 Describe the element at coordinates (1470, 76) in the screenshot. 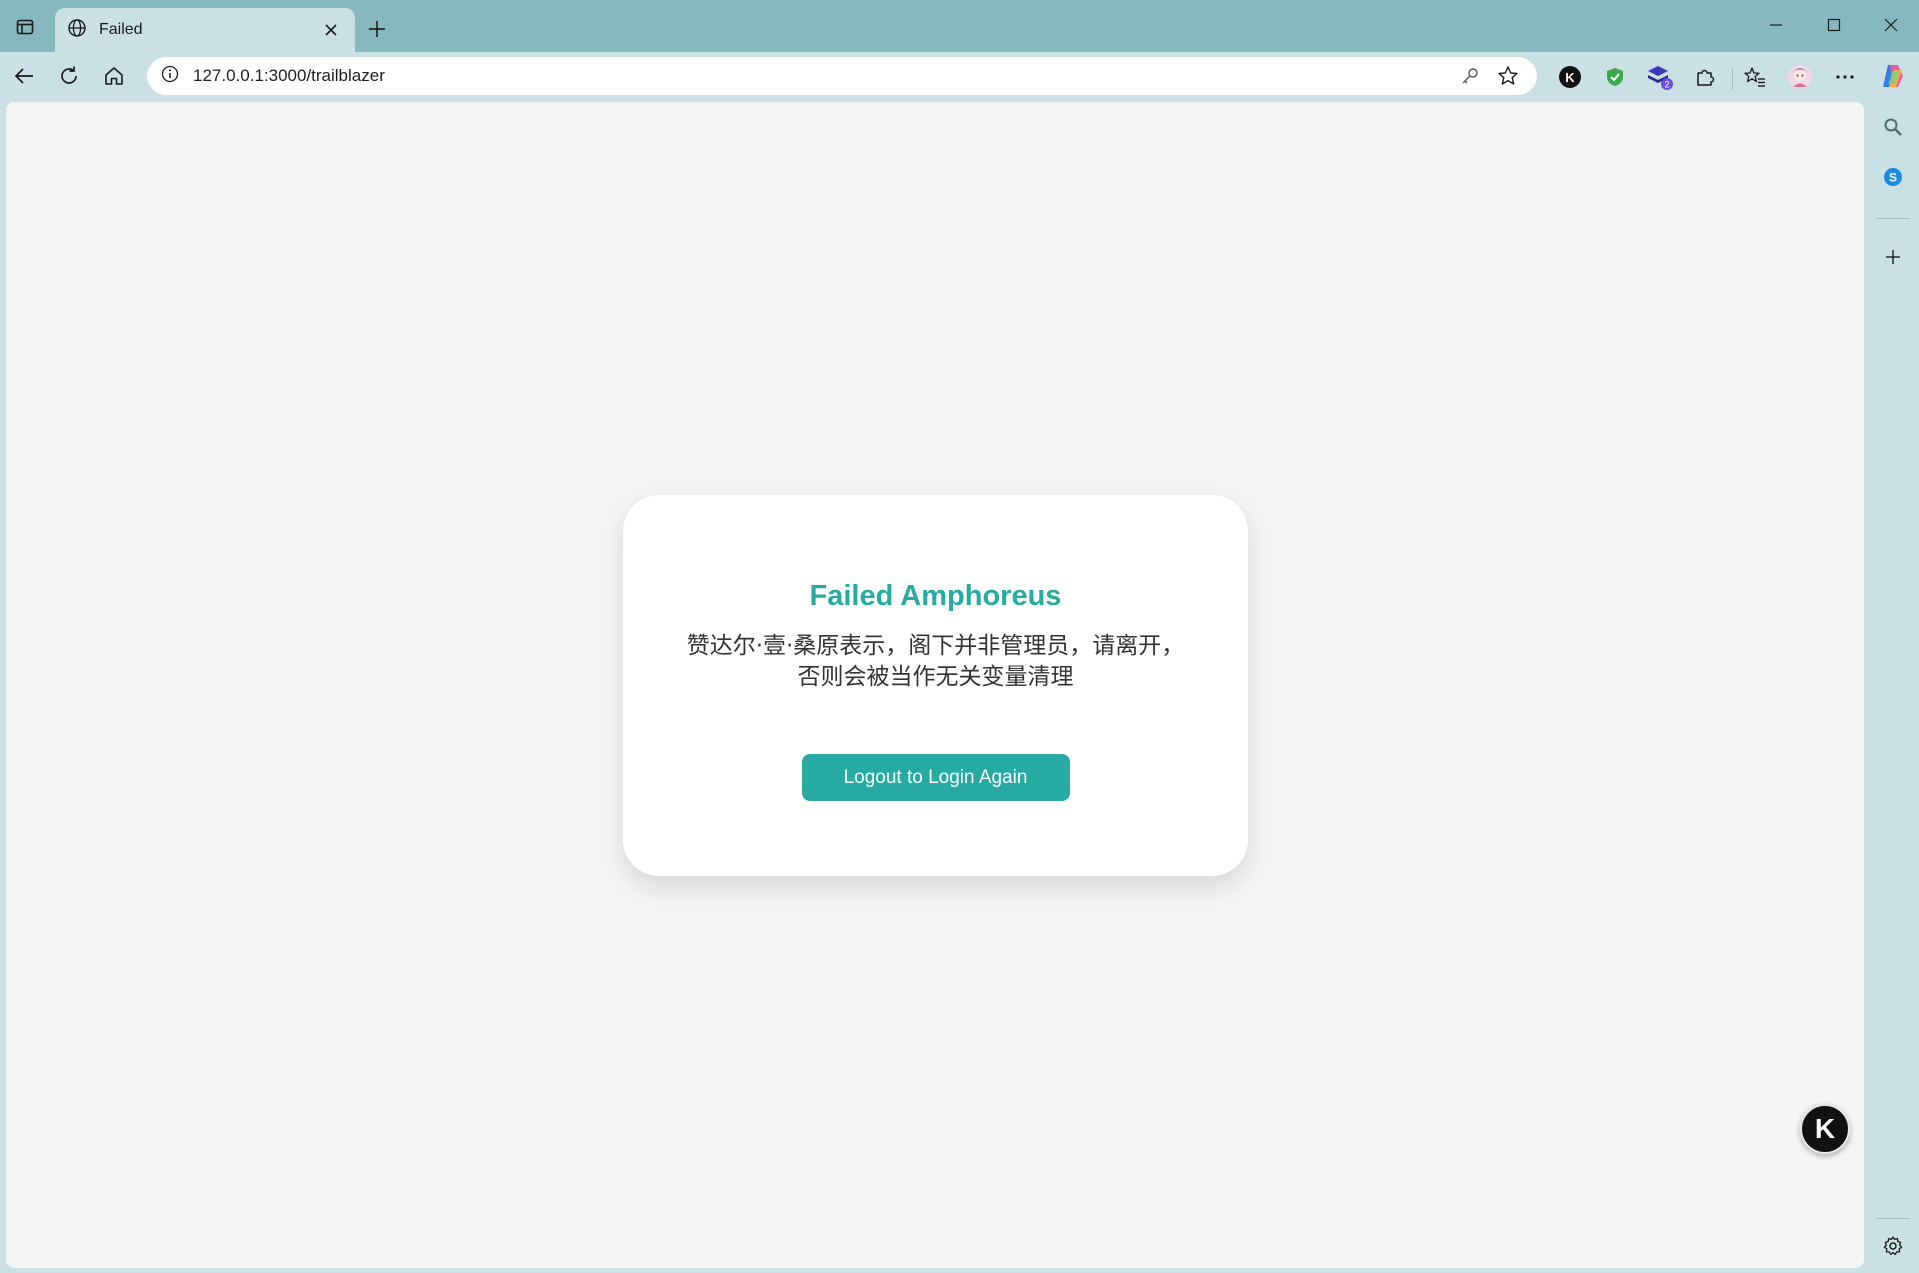

I see `key-icon` at that location.